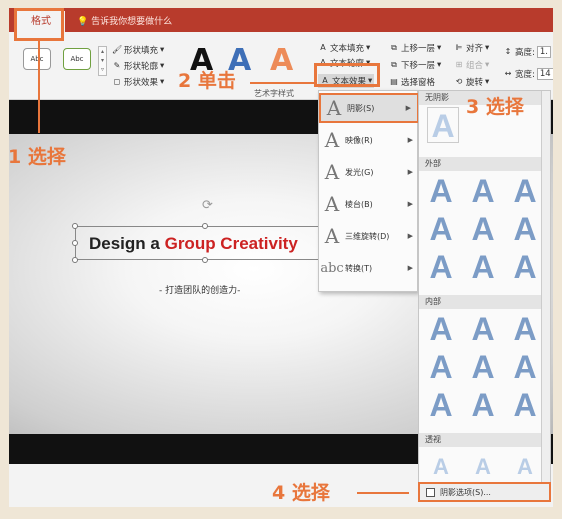 The width and height of the screenshot is (562, 519). I want to click on selection-pane-button: ▤ 选择窗格, so click(412, 82).